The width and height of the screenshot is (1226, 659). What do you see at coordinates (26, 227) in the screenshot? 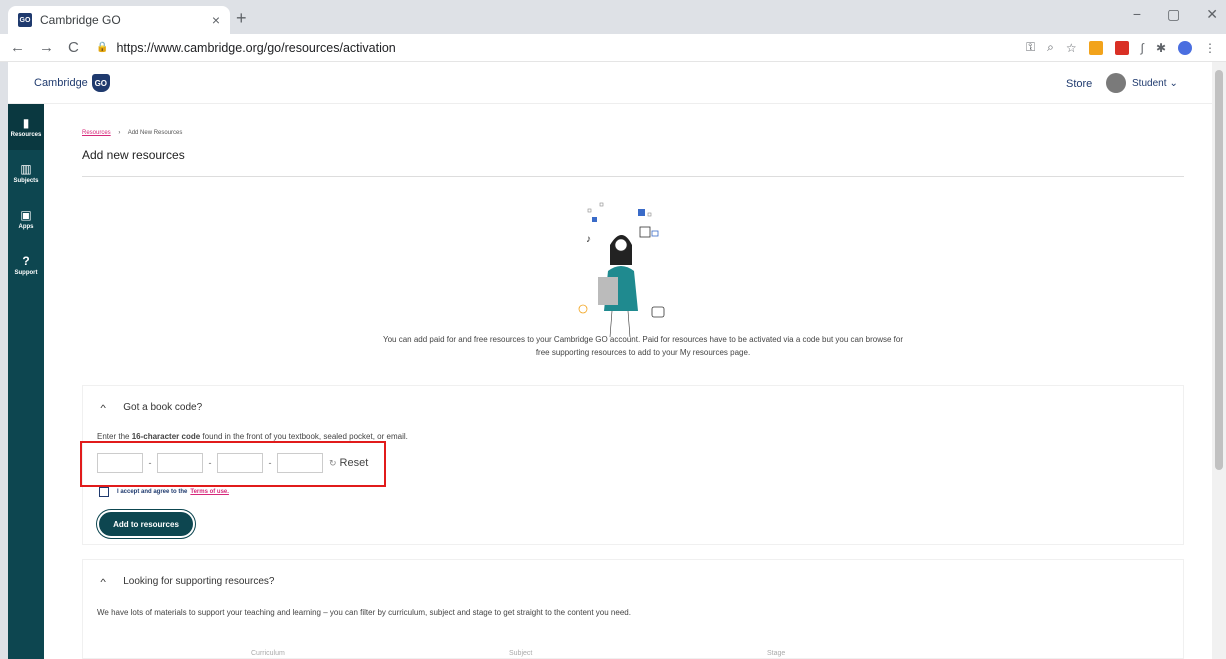
I see `sidebar-item-label: Apps` at bounding box center [26, 227].